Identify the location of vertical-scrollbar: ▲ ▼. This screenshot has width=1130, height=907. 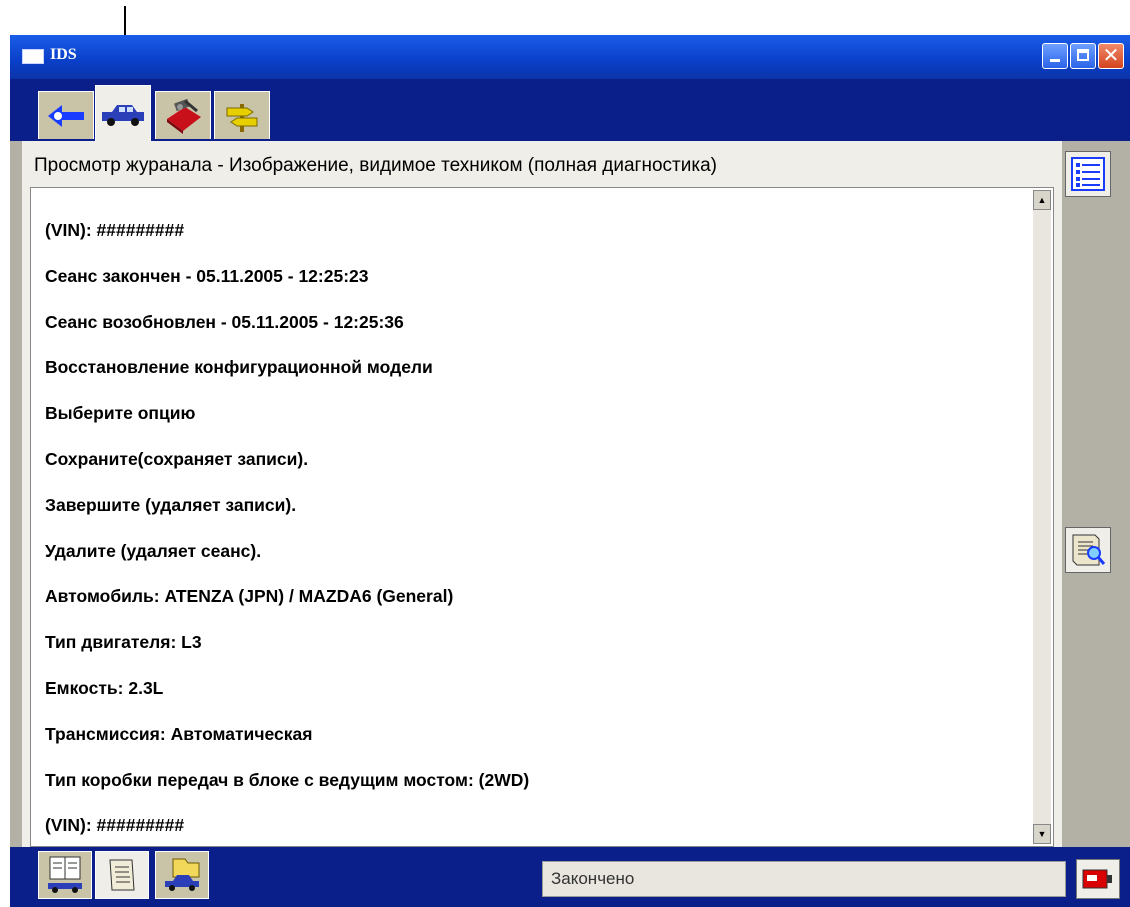
(1042, 517).